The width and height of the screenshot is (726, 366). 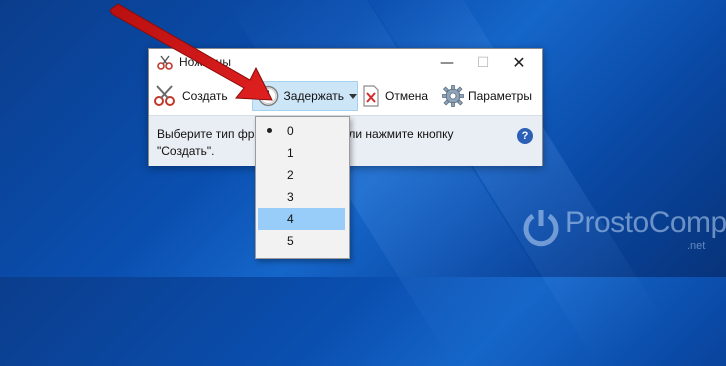 What do you see at coordinates (645, 222) in the screenshot?
I see `watermark-text: ProstoComp` at bounding box center [645, 222].